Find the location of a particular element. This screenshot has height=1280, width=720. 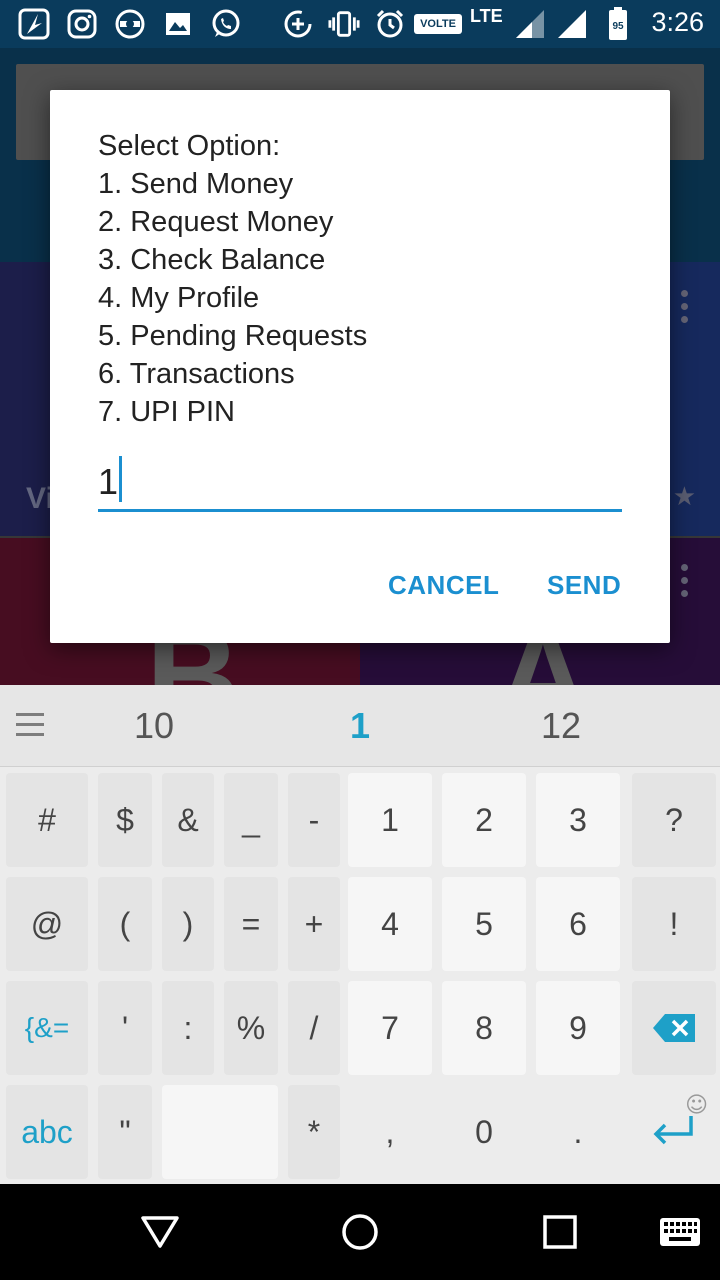

wifi-signal-icon is located at coordinates (572, 24).